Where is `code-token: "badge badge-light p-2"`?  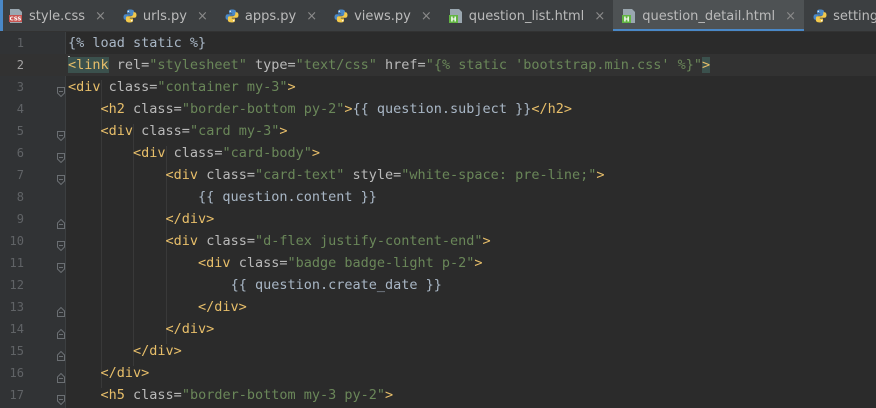 code-token: "badge badge-light p-2" is located at coordinates (381, 263).